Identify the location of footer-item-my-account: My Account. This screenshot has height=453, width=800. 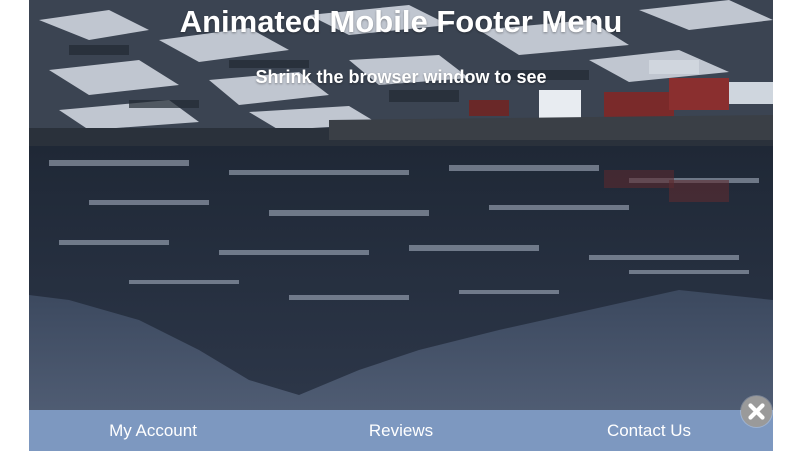
(153, 430).